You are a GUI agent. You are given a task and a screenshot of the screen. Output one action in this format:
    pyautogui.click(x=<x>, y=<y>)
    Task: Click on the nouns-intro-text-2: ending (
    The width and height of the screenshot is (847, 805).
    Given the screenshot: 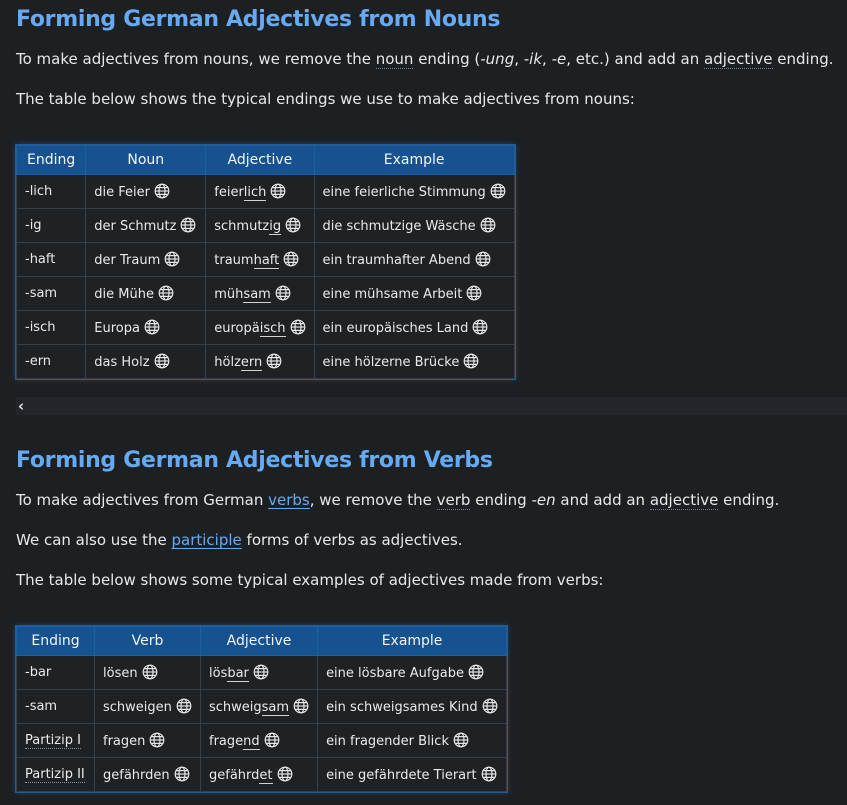 What is the action you would take?
    pyautogui.click(x=447, y=59)
    